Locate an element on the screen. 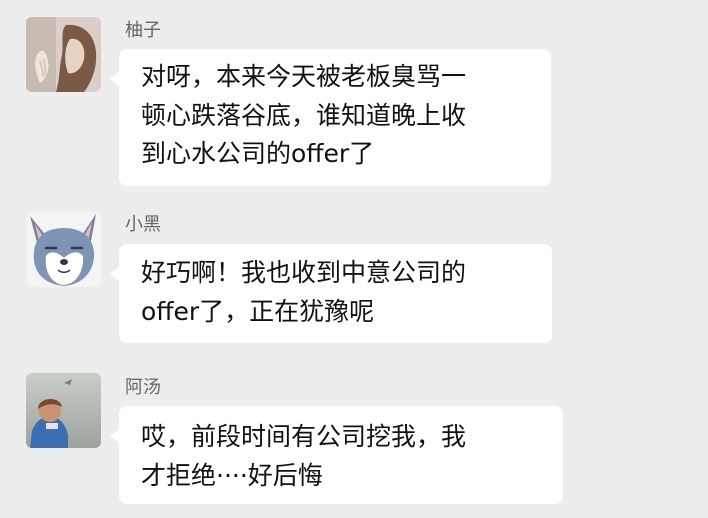  message-bubble: 哎，前段时间有公司挖我，我 才拒绝····好后悔 is located at coordinates (336, 455).